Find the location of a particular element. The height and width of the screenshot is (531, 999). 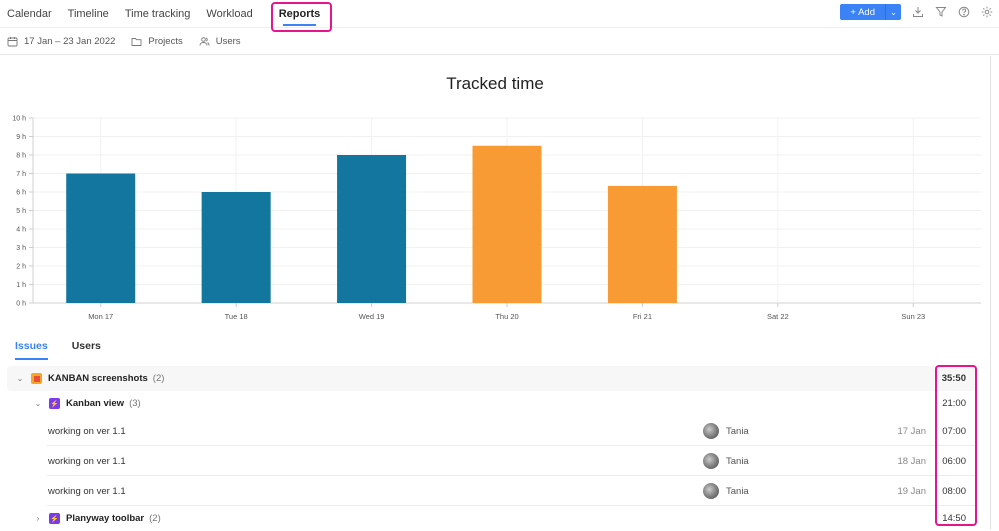

x-tick-label: Tue 18 is located at coordinates (236, 316).